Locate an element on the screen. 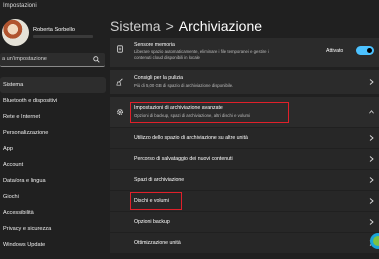 Image resolution: width=379 pixels, height=259 pixels. broom-icon is located at coordinates (119, 82).